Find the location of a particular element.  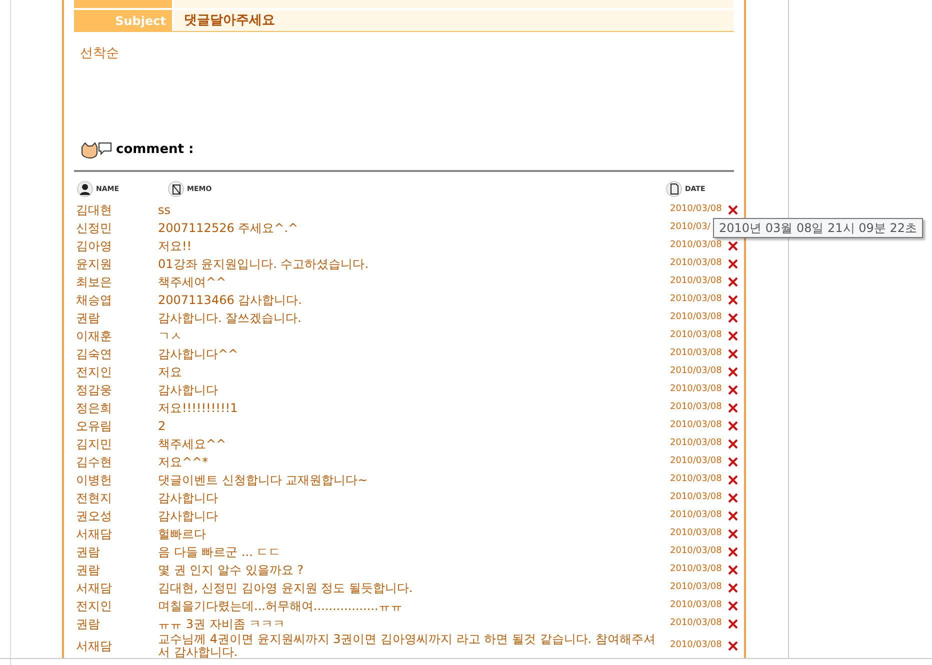

comment-author: 이재훈 is located at coordinates (94, 336).